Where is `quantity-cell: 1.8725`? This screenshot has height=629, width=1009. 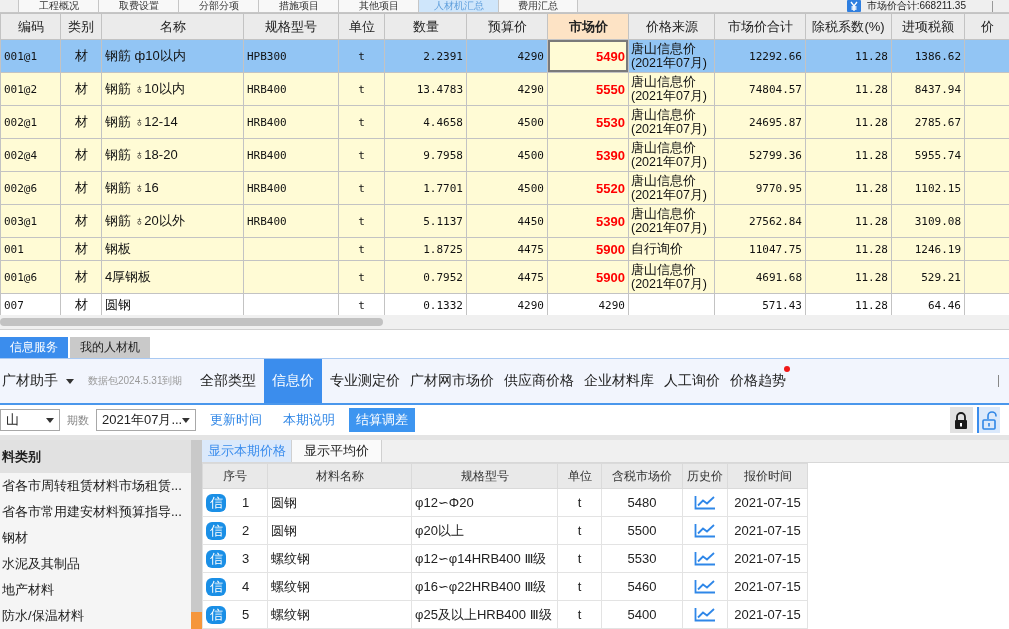
quantity-cell: 1.8725 is located at coordinates (425, 249).